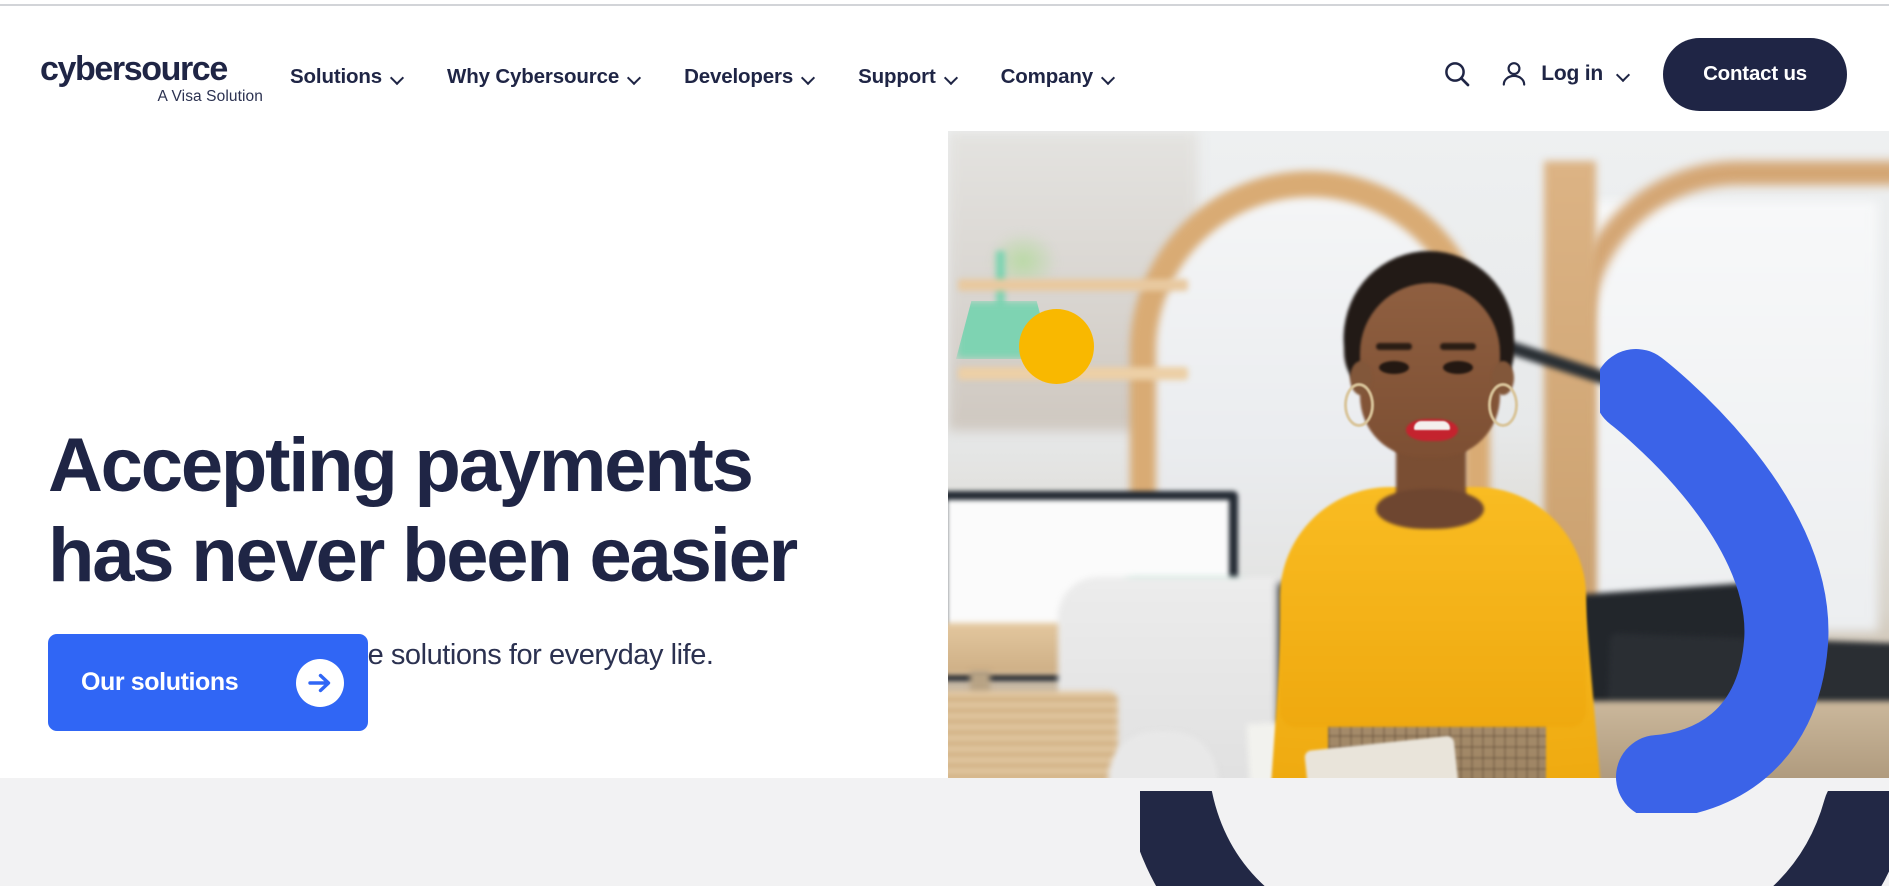  Describe the element at coordinates (533, 76) in the screenshot. I see `nav-label: Why Cybersource` at that location.